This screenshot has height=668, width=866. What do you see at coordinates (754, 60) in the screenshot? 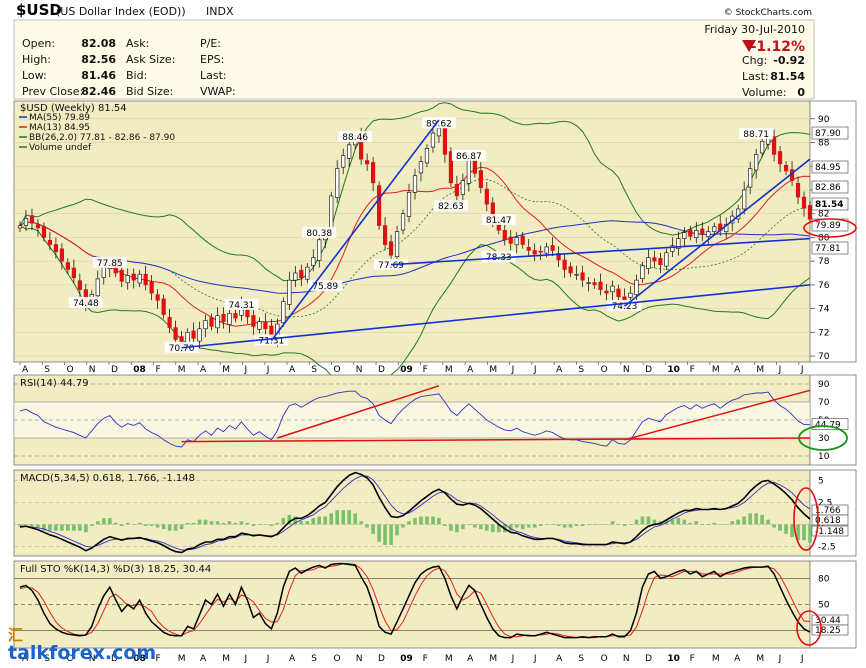
I see `right-label: Chg:` at bounding box center [754, 60].